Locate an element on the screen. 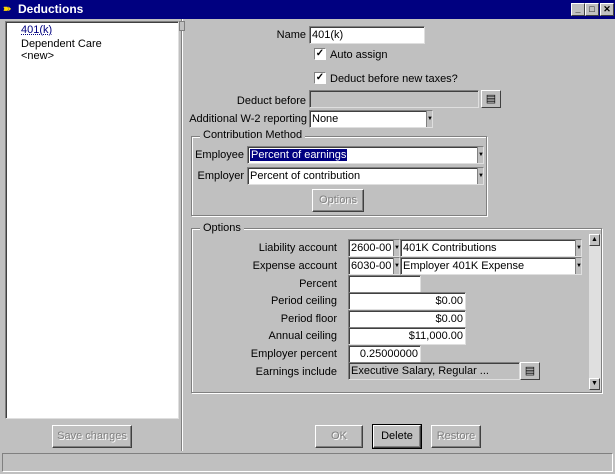  deduct-before-field is located at coordinates (394, 99).